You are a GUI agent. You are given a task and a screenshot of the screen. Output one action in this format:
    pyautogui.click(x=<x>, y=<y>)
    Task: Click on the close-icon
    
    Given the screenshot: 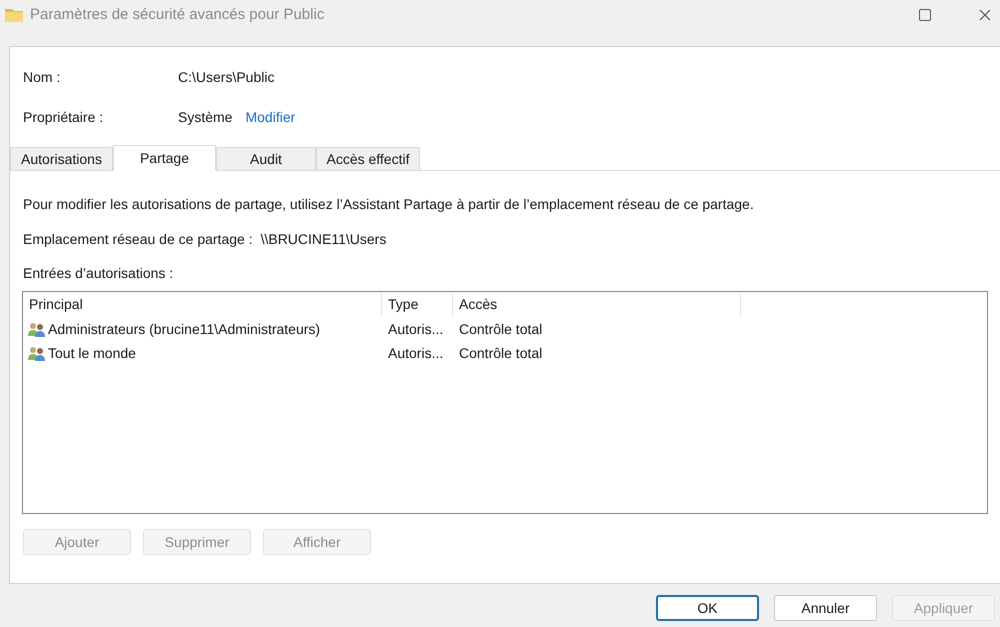 What is the action you would take?
    pyautogui.click(x=985, y=15)
    